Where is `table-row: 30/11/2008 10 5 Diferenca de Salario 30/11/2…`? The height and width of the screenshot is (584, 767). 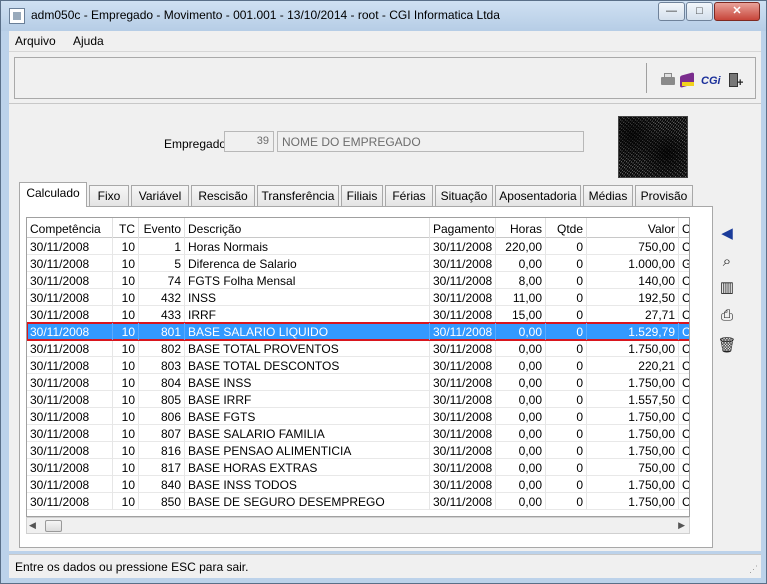 table-row: 30/11/2008 10 5 Diferenca de Salario 30/11/2… is located at coordinates (358, 263).